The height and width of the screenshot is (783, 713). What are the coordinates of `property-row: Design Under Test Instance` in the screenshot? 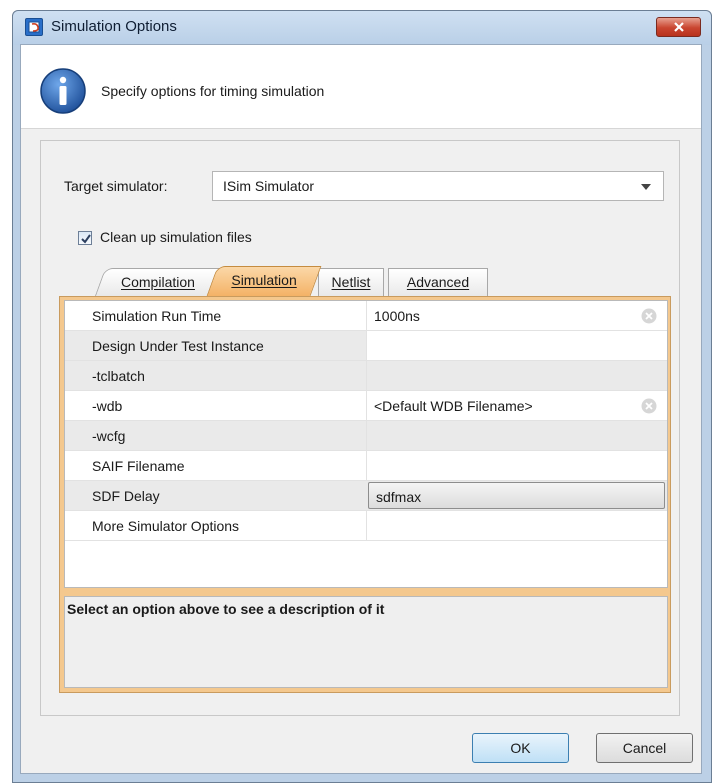 It's located at (366, 346).